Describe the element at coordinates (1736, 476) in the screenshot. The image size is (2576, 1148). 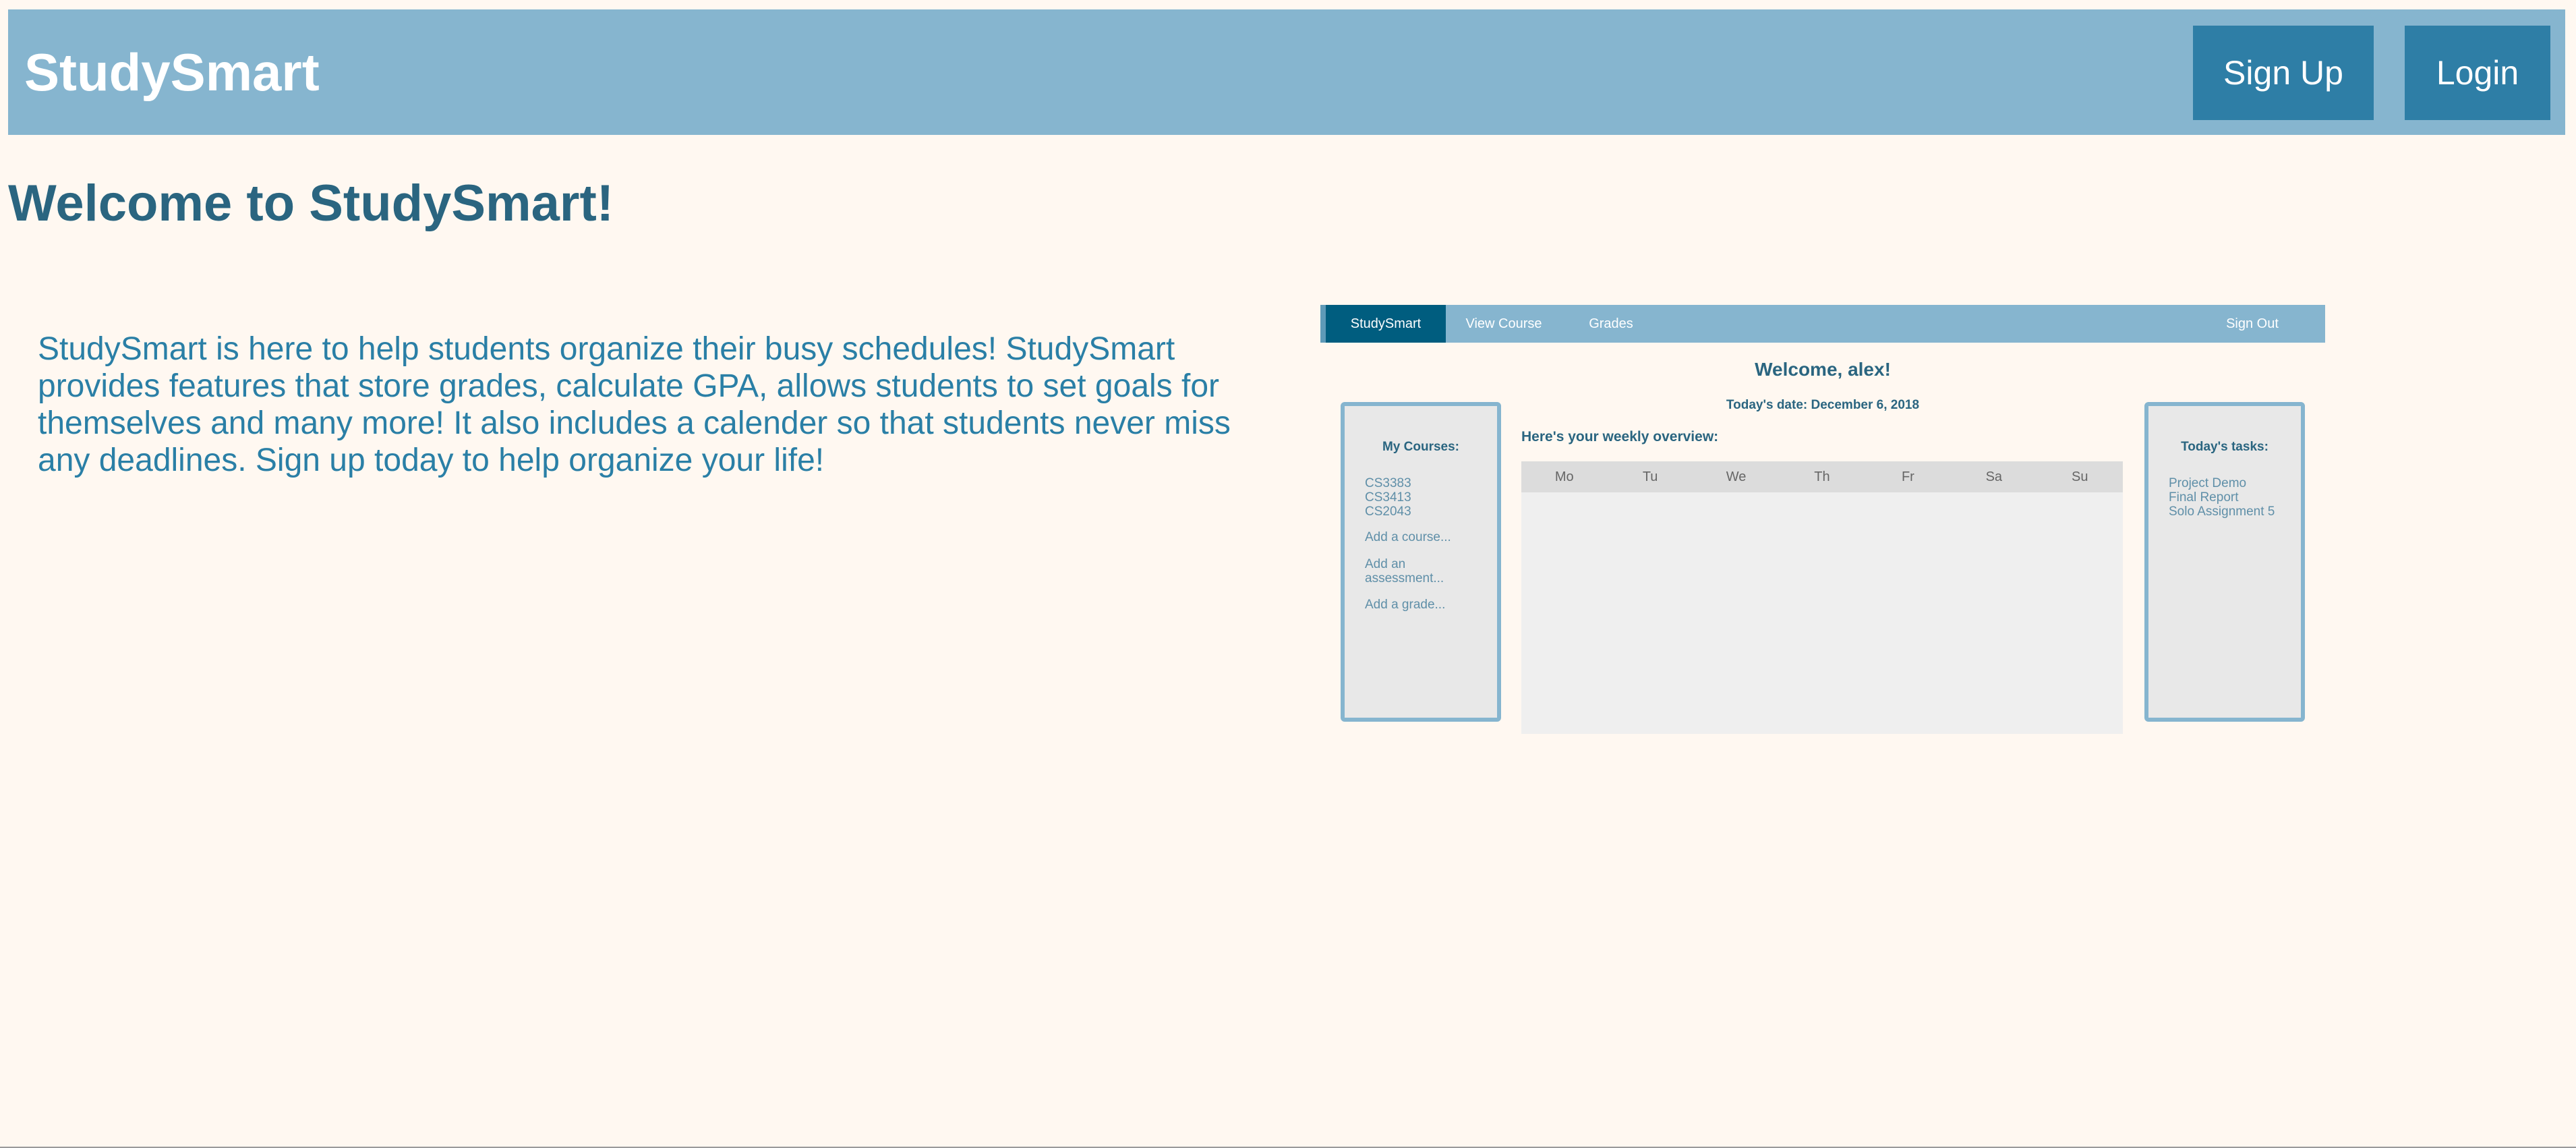
I see `preview-calendar-day: We` at that location.